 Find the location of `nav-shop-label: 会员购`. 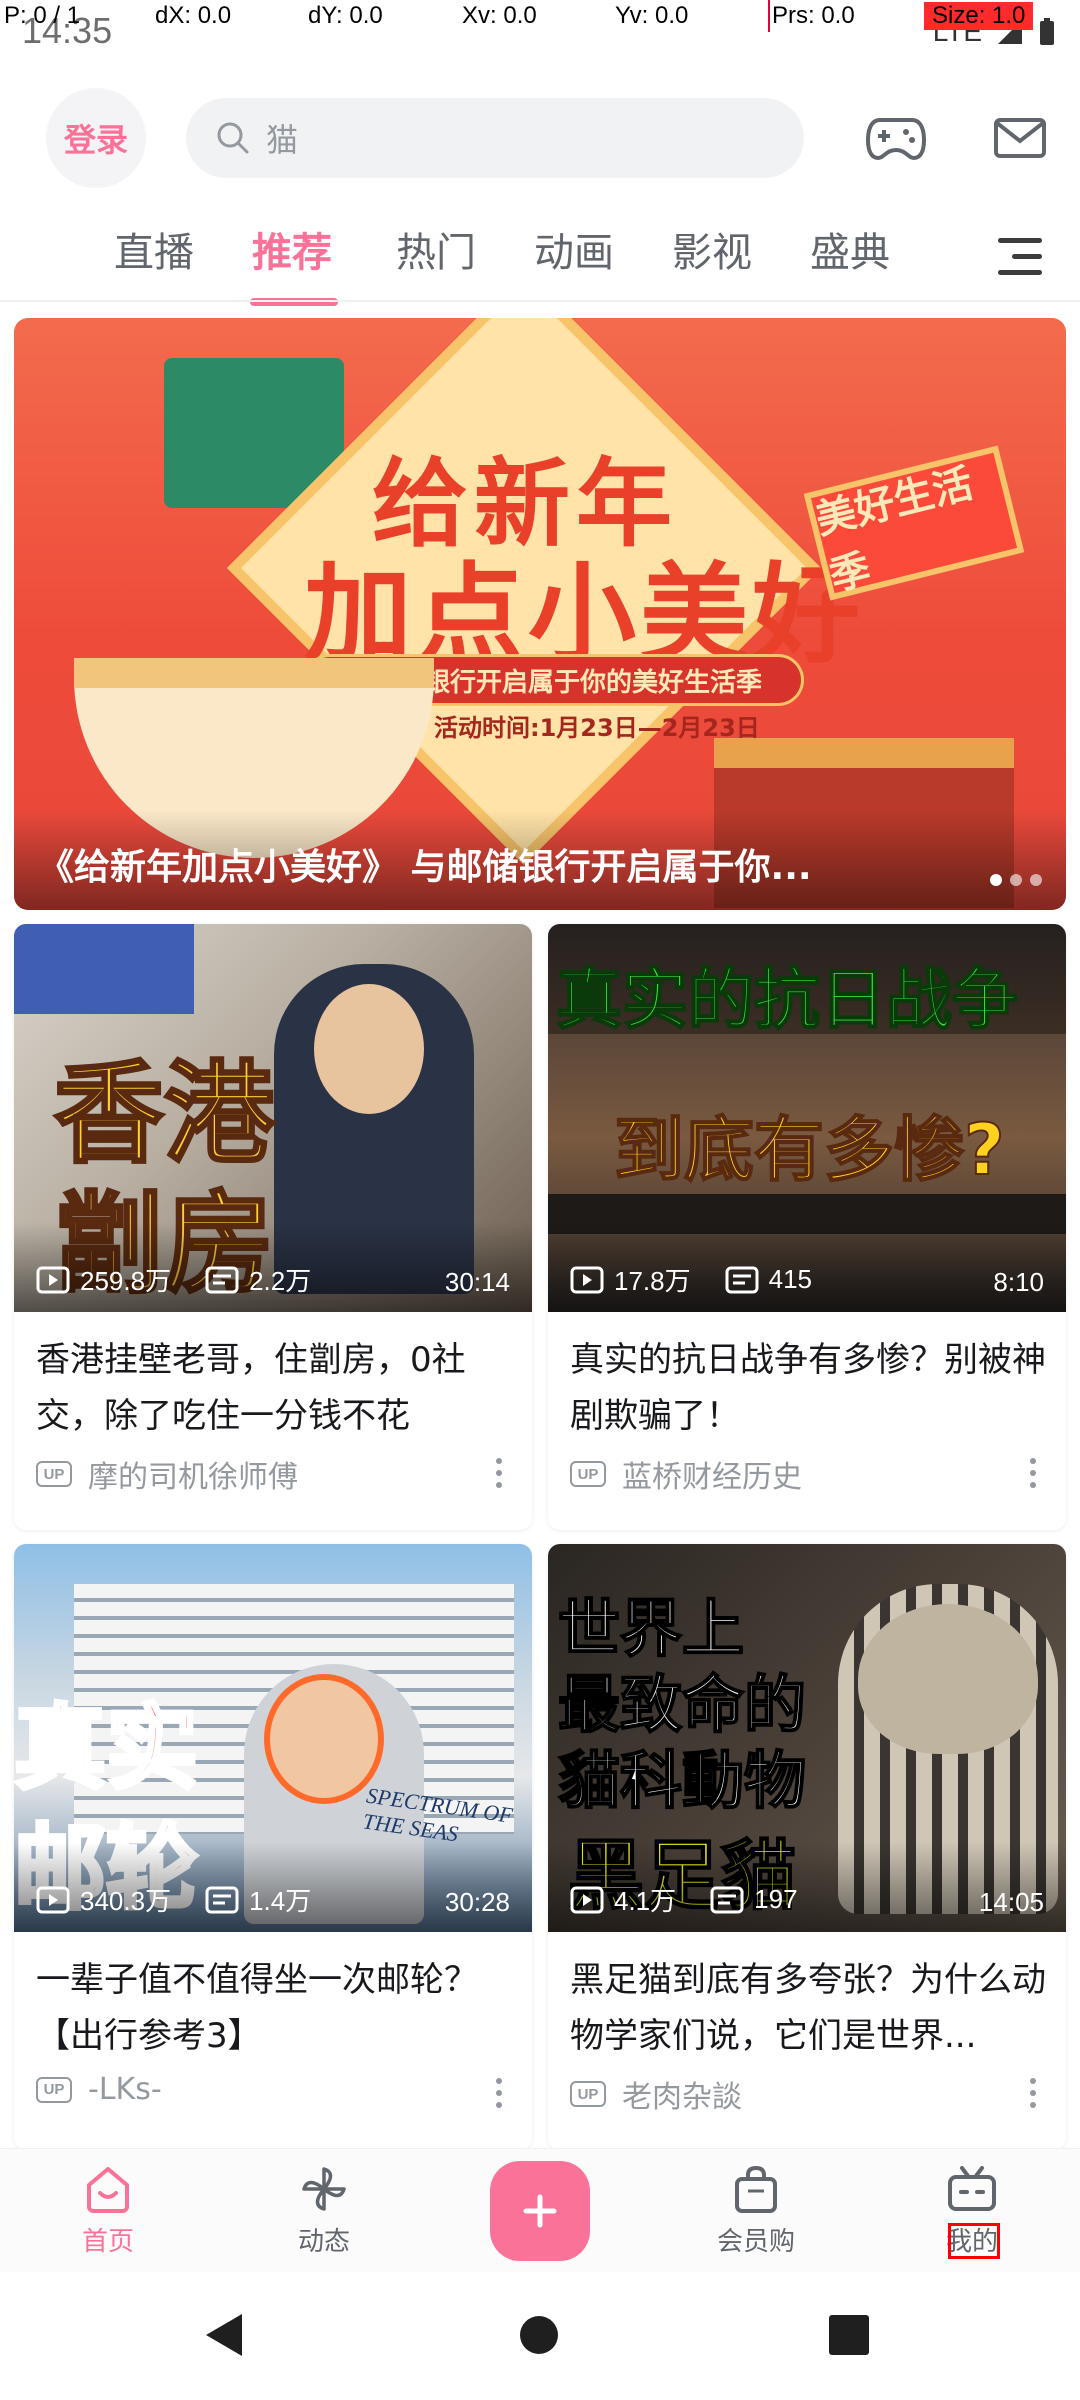

nav-shop-label: 会员购 is located at coordinates (755, 2242).